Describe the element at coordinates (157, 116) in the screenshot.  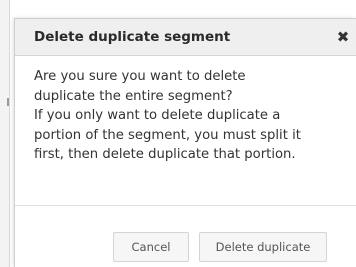
I see `message-line: If you only want to delete duplicate a` at that location.